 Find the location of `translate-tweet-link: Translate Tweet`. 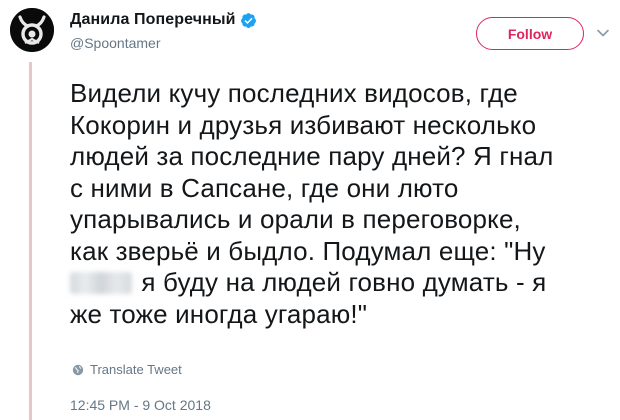

translate-tweet-link: Translate Tweet is located at coordinates (127, 369).